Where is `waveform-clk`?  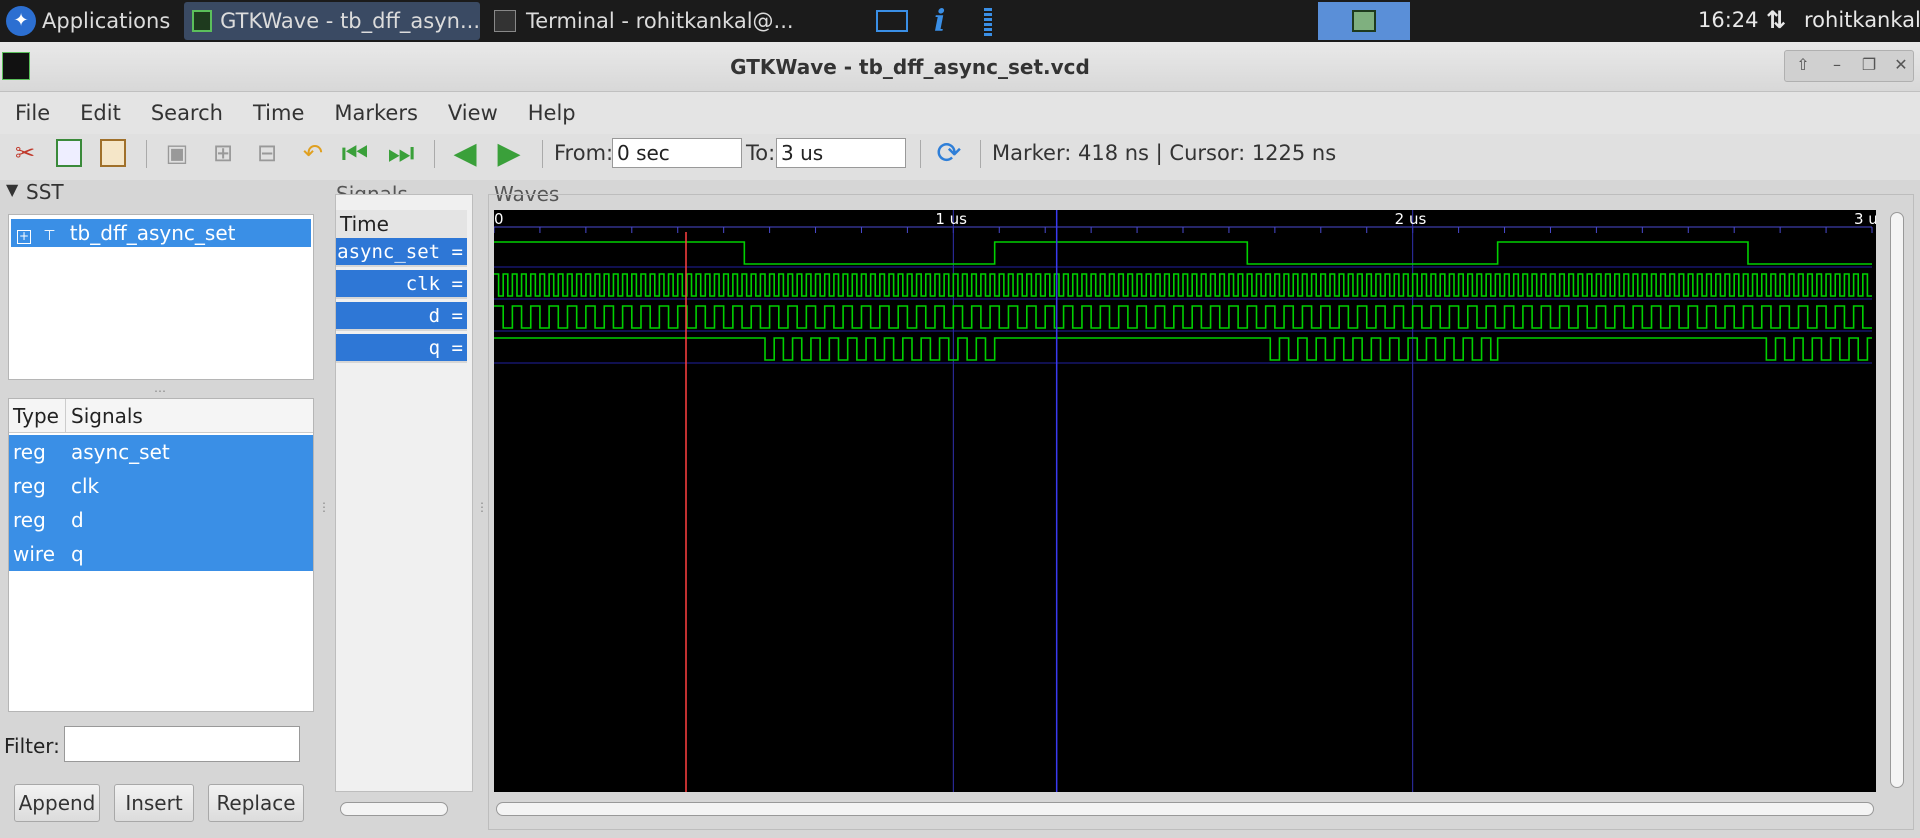 waveform-clk is located at coordinates (1183, 285).